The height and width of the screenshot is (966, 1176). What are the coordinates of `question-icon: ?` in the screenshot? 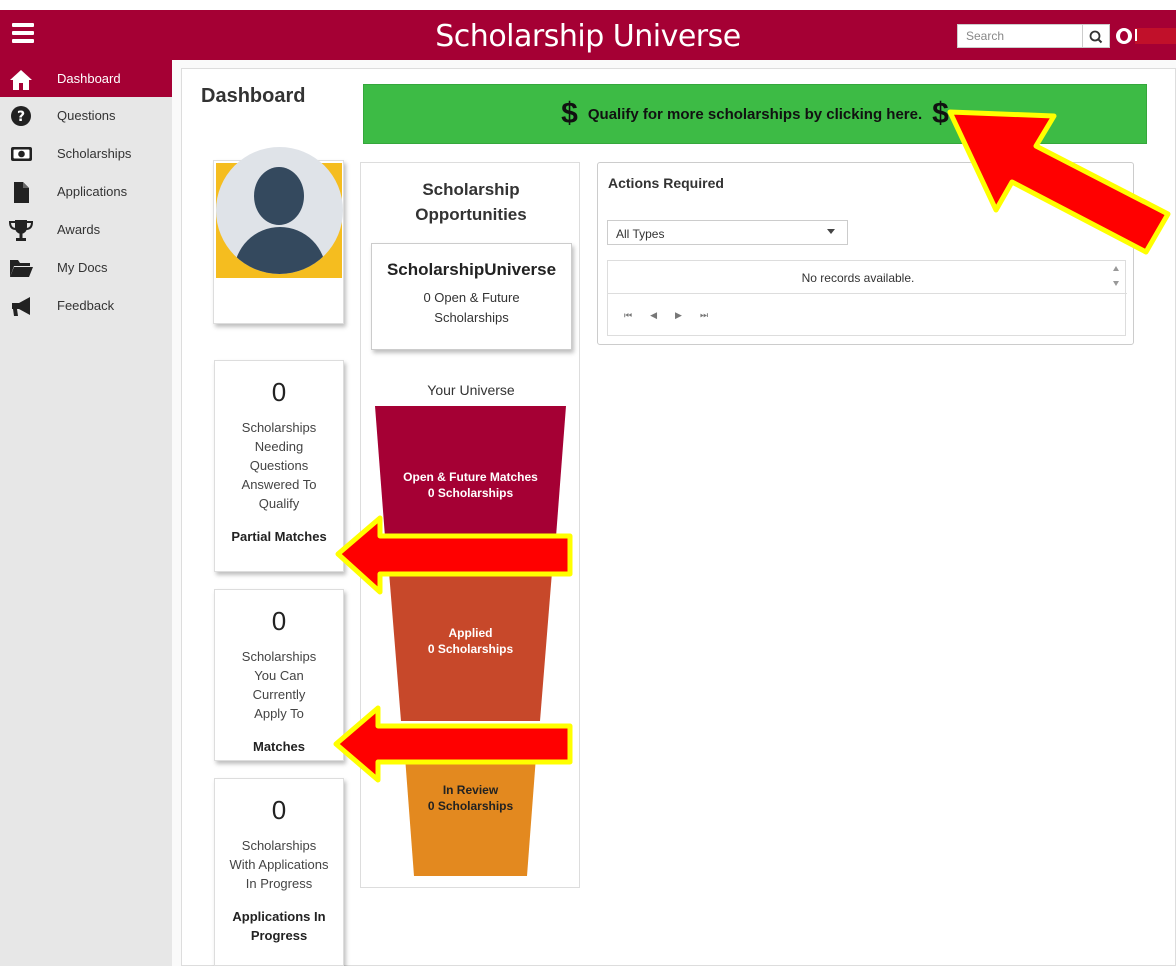 It's located at (21, 116).